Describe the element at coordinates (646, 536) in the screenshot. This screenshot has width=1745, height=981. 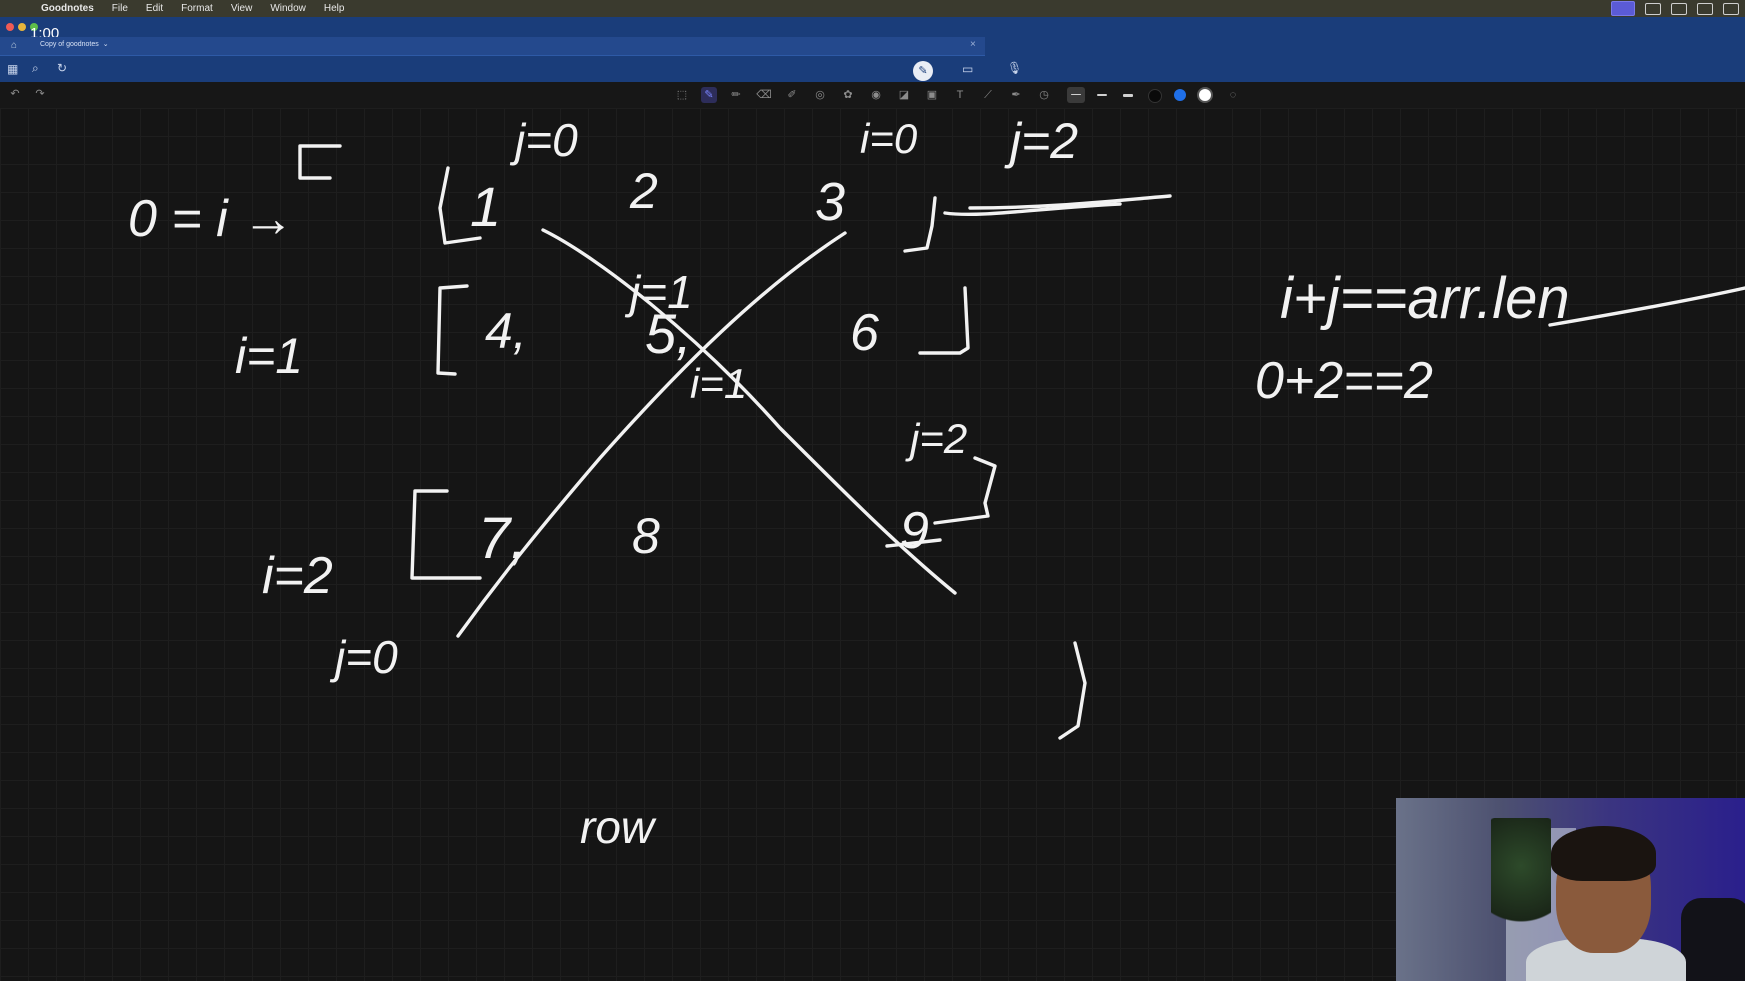
I see `number-eight: 8` at that location.